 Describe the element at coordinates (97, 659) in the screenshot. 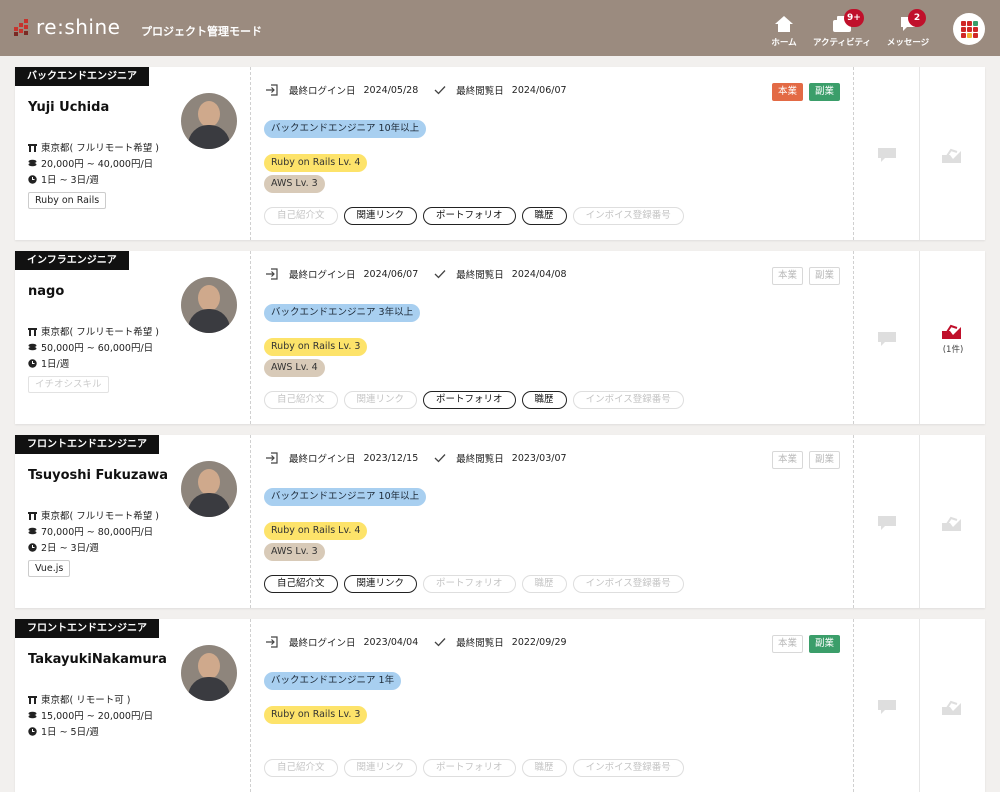

I see `candidate-name: TakayukiNakamura` at that location.